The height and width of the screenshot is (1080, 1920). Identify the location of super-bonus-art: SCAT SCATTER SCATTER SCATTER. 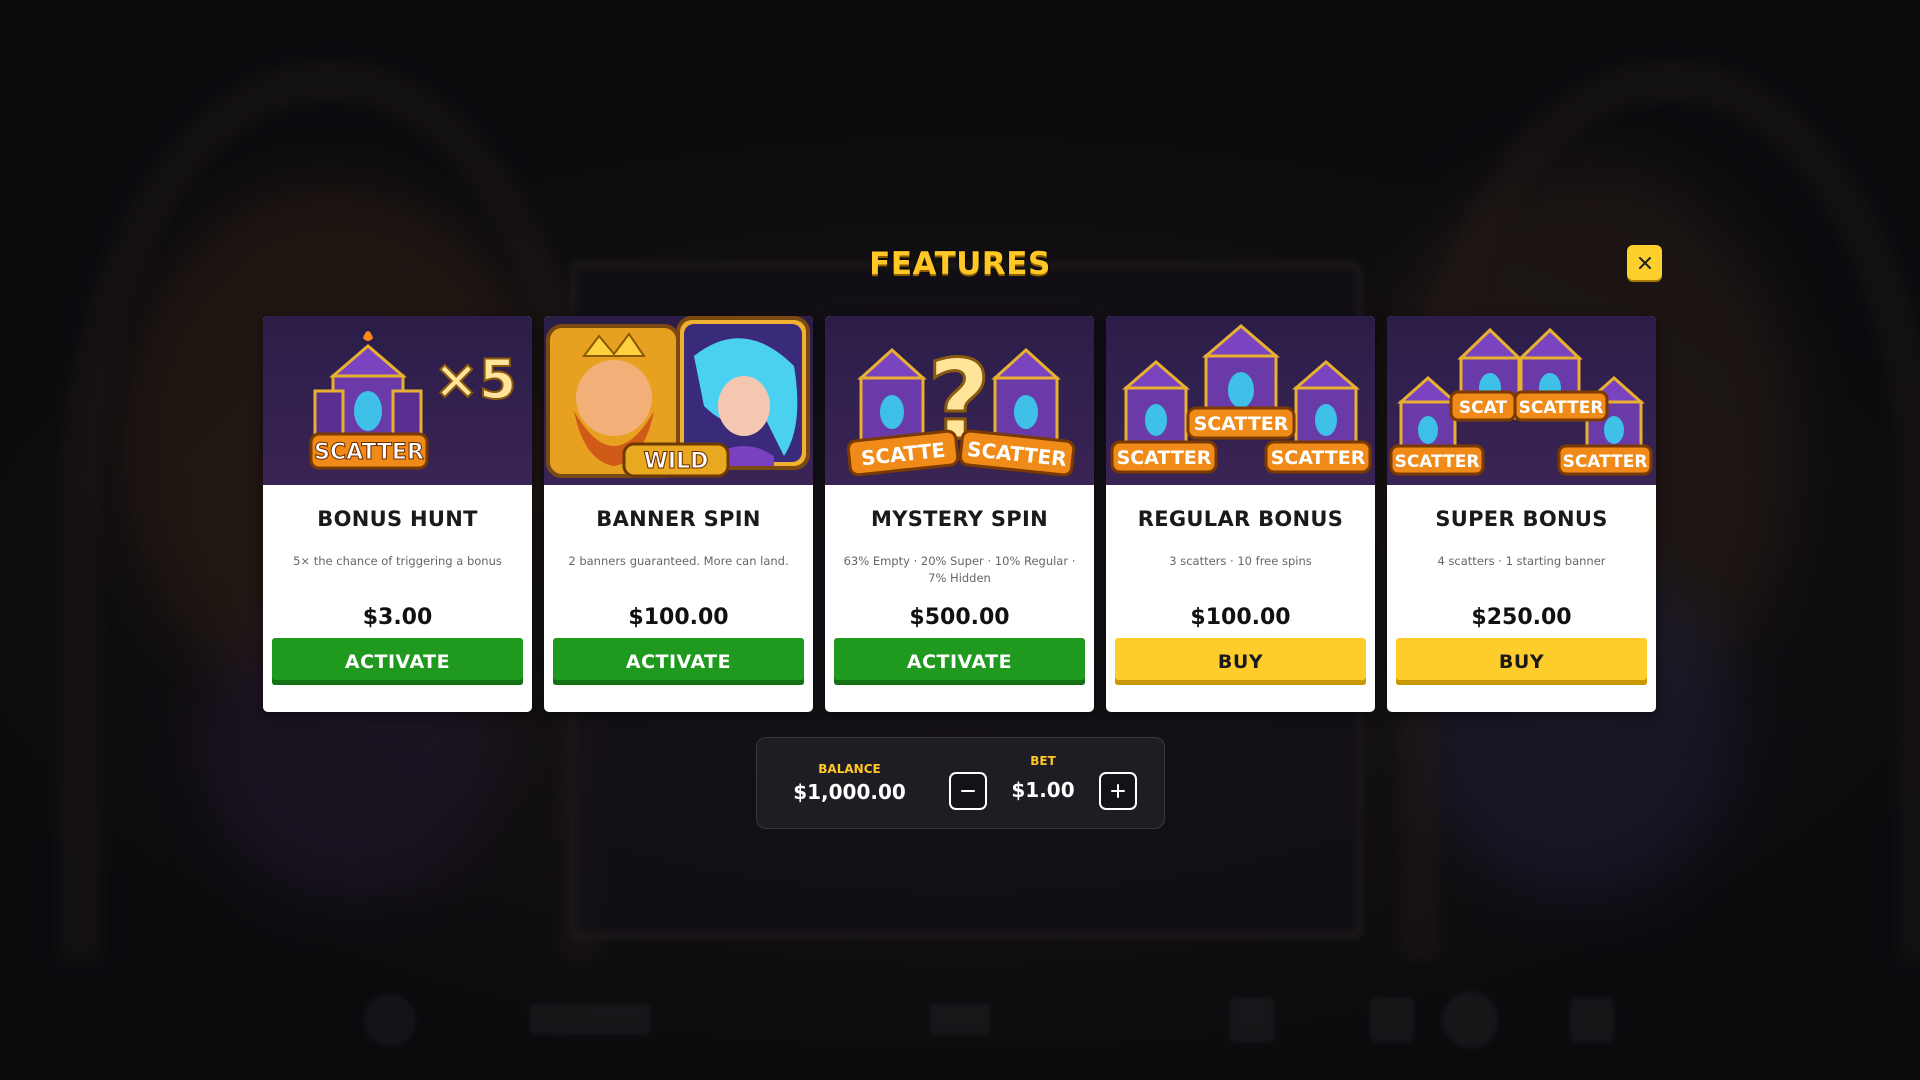
(1521, 400).